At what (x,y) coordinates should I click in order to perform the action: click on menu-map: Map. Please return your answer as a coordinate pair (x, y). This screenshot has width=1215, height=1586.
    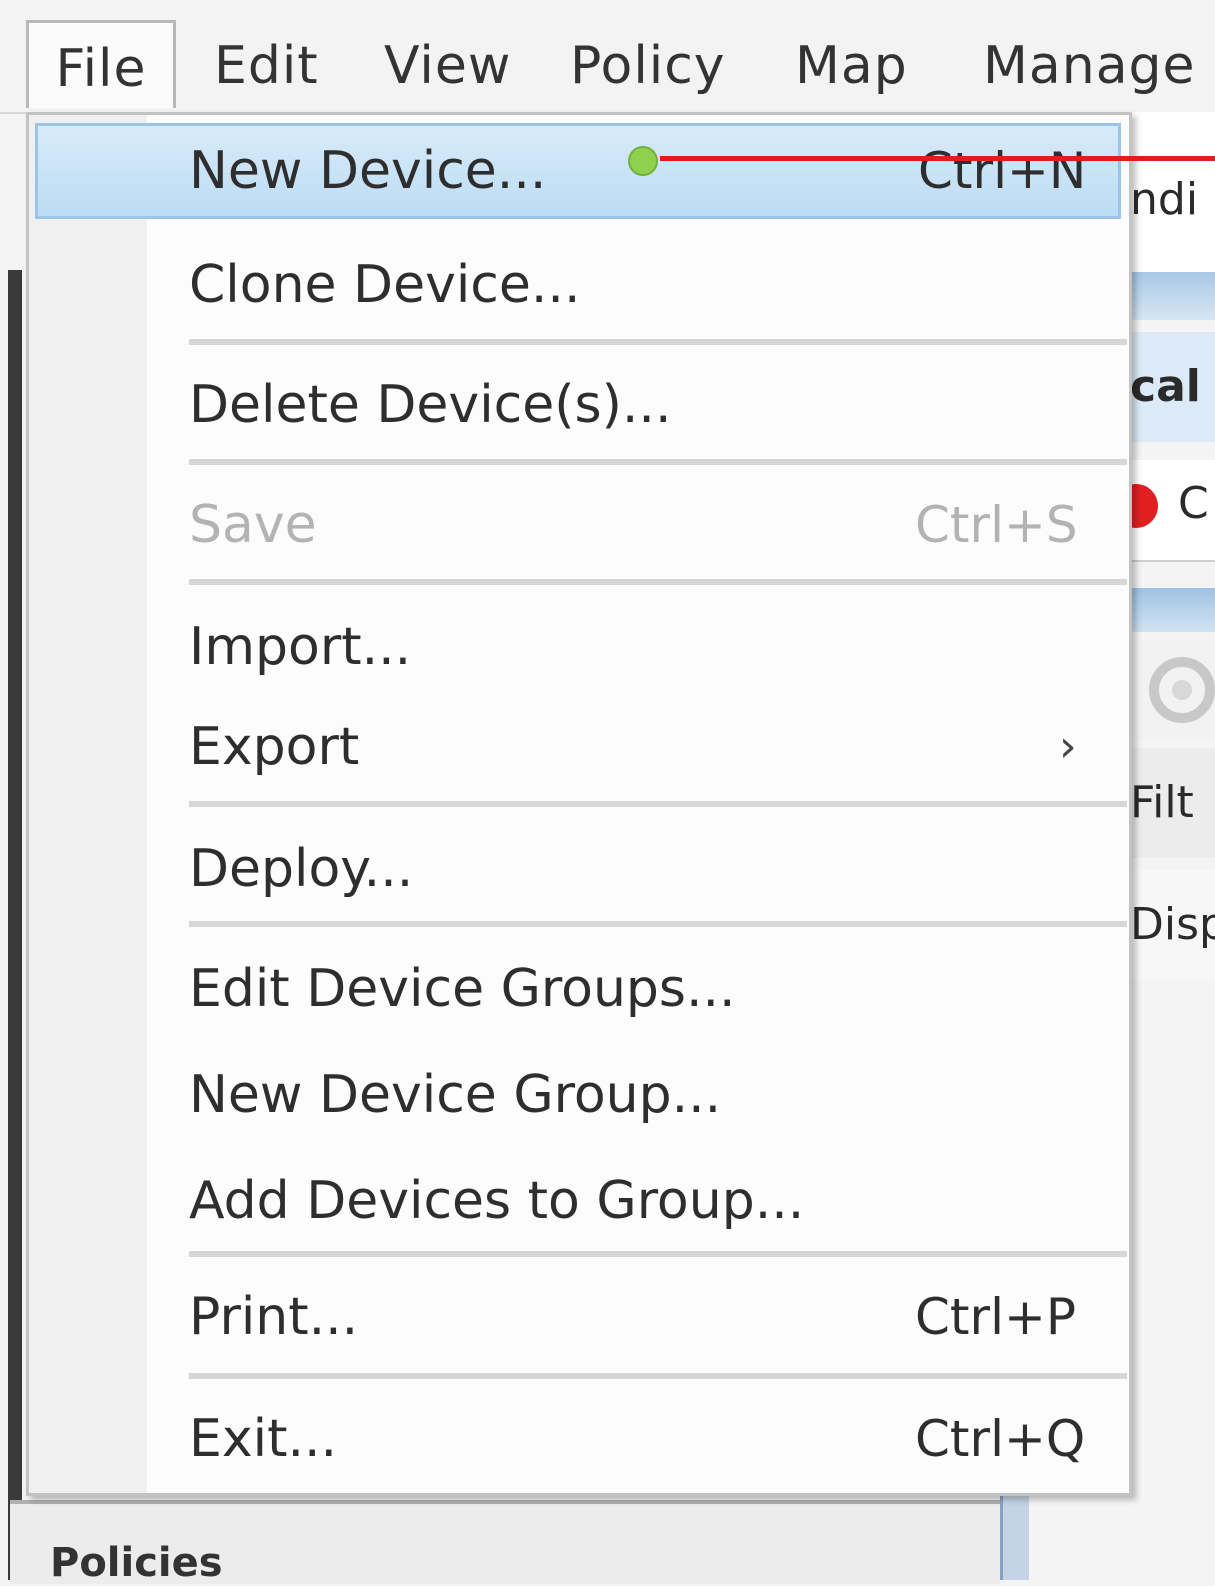
    Looking at the image, I should click on (851, 64).